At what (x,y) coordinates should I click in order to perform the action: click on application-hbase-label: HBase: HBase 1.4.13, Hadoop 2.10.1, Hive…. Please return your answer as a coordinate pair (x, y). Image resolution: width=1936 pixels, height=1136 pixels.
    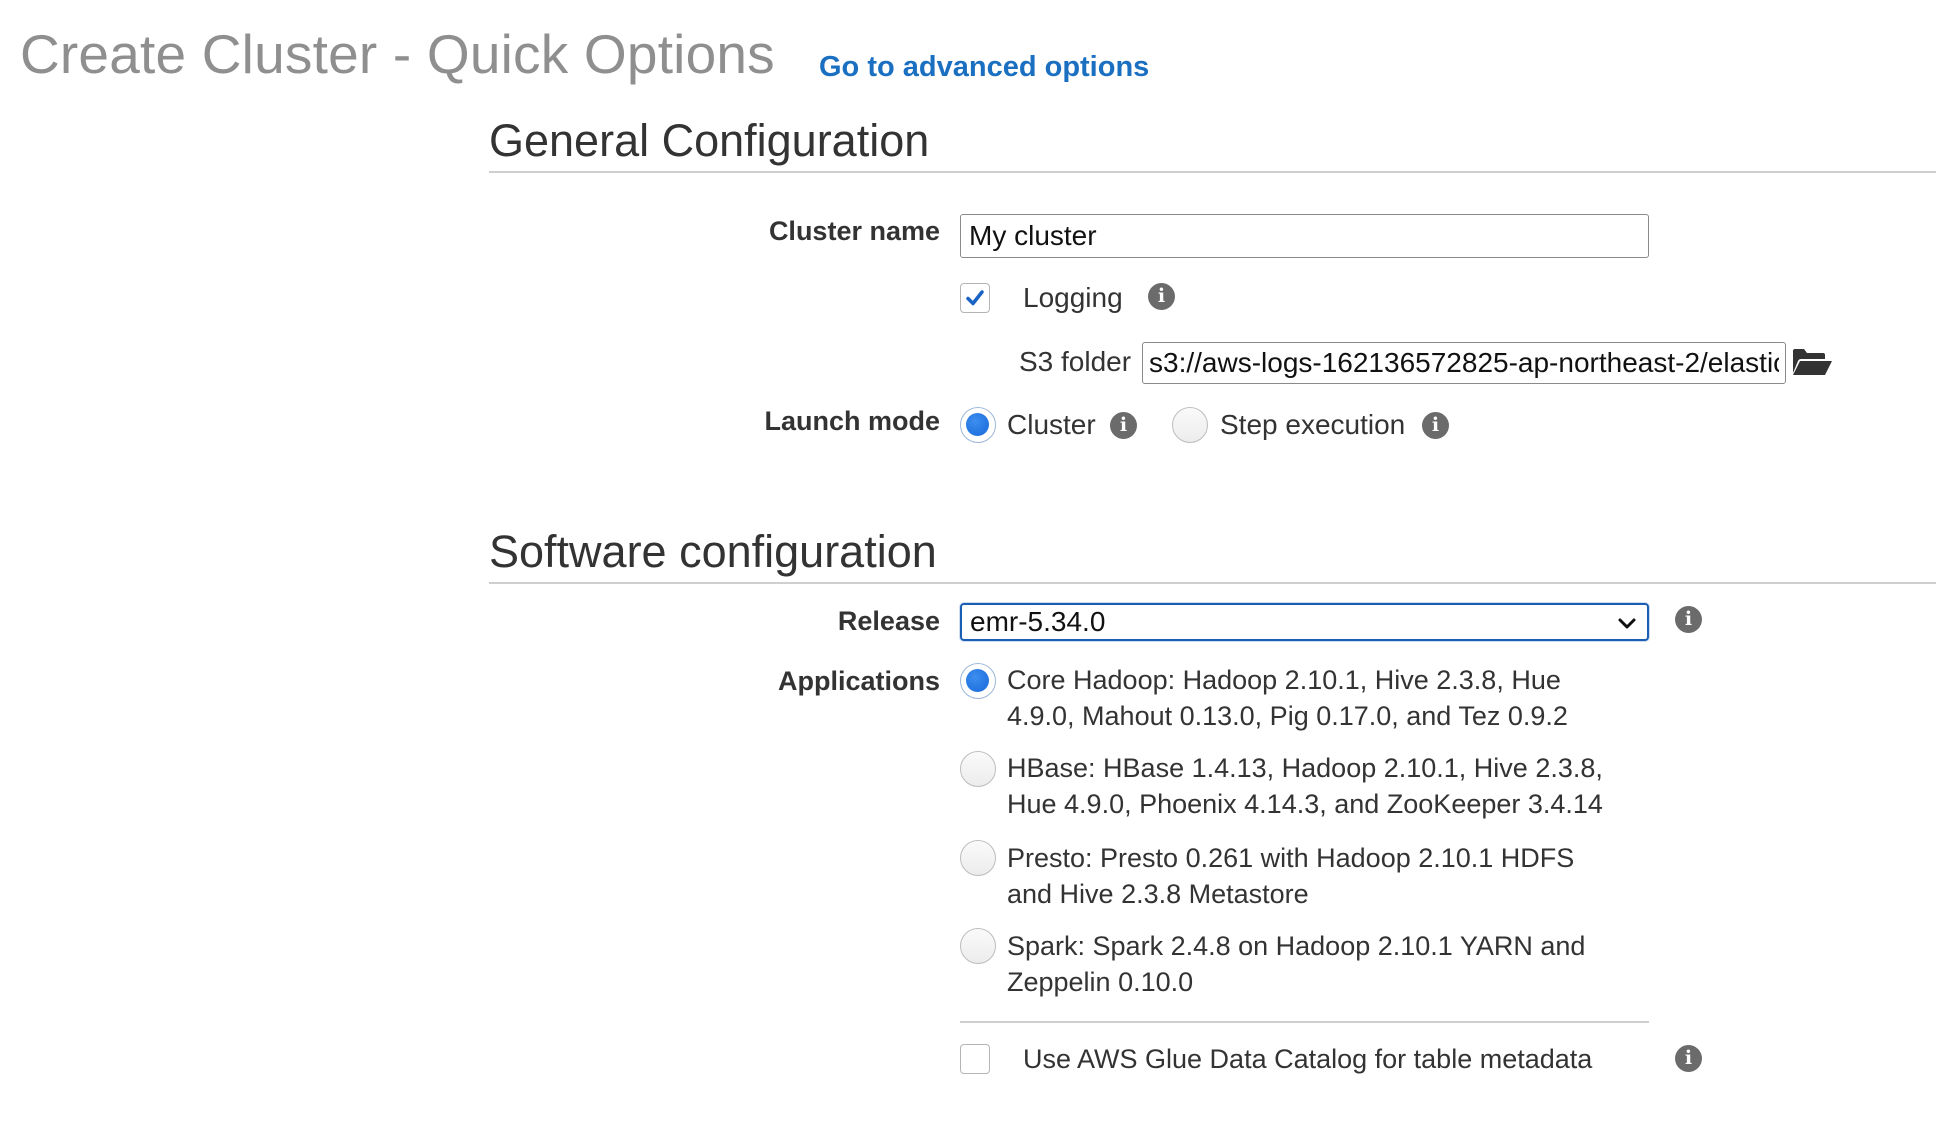
    Looking at the image, I should click on (1305, 786).